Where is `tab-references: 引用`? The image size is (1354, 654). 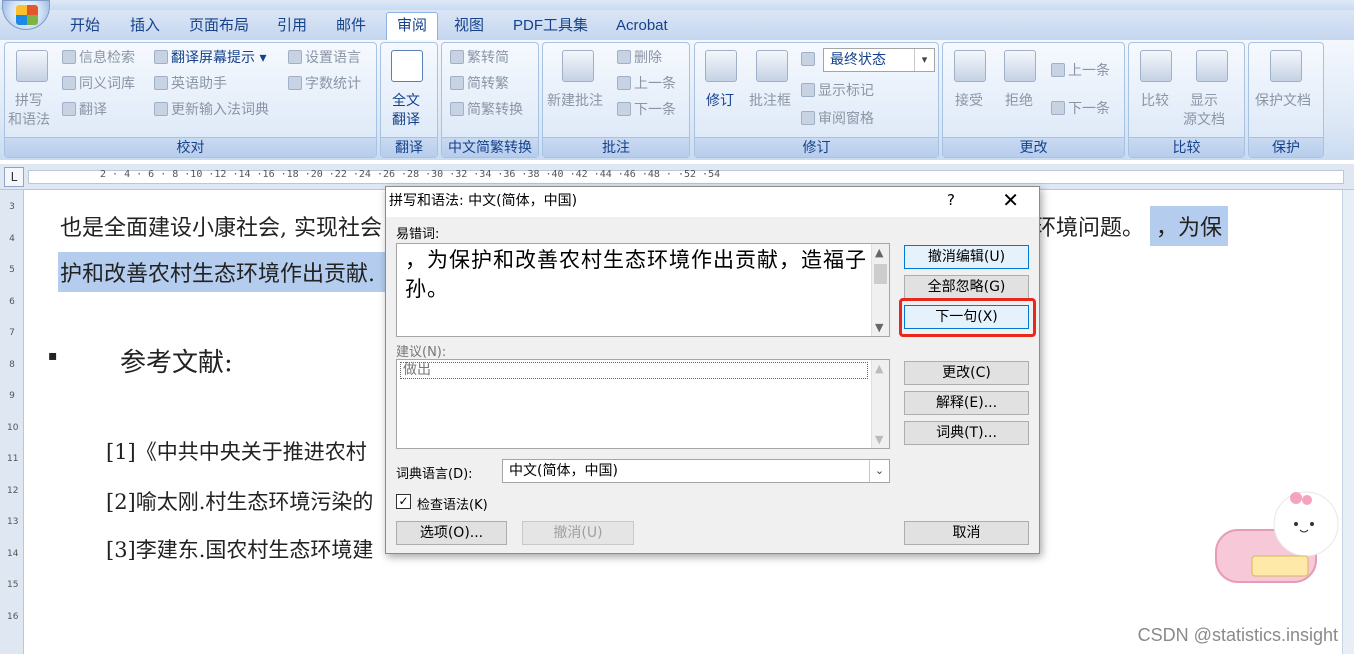
tab-references: 引用 is located at coordinates (292, 27).